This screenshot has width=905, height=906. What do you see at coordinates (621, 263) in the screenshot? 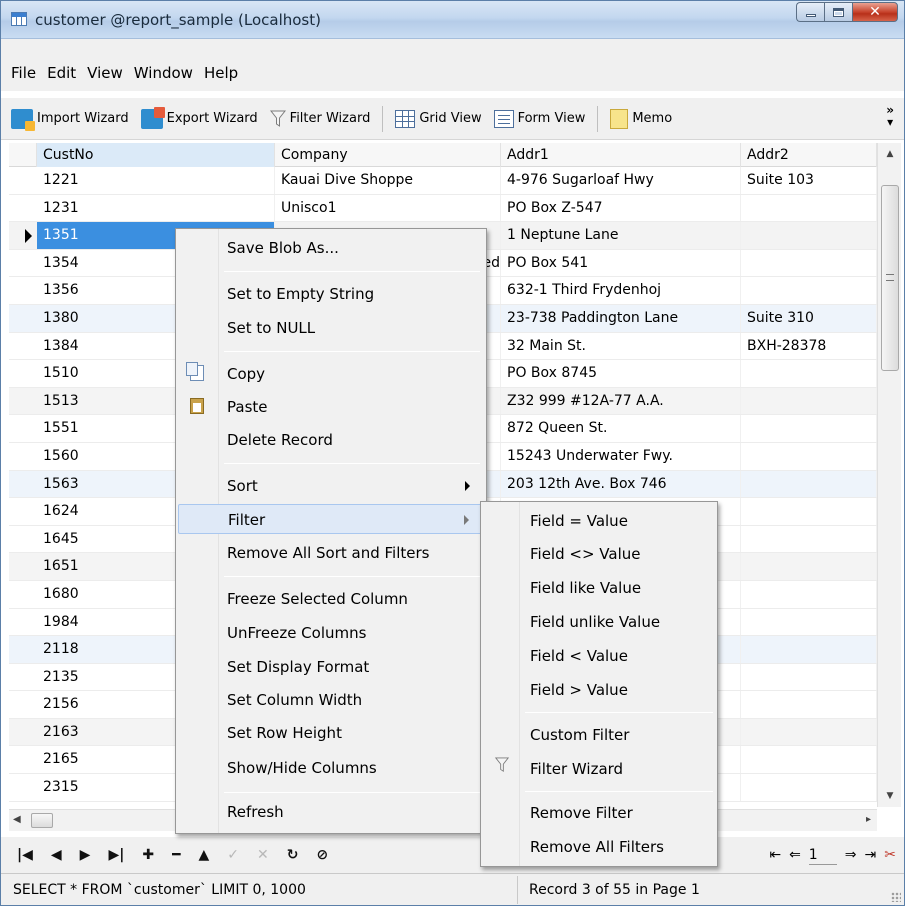
I see `cell-addr1: PO Box 541` at bounding box center [621, 263].